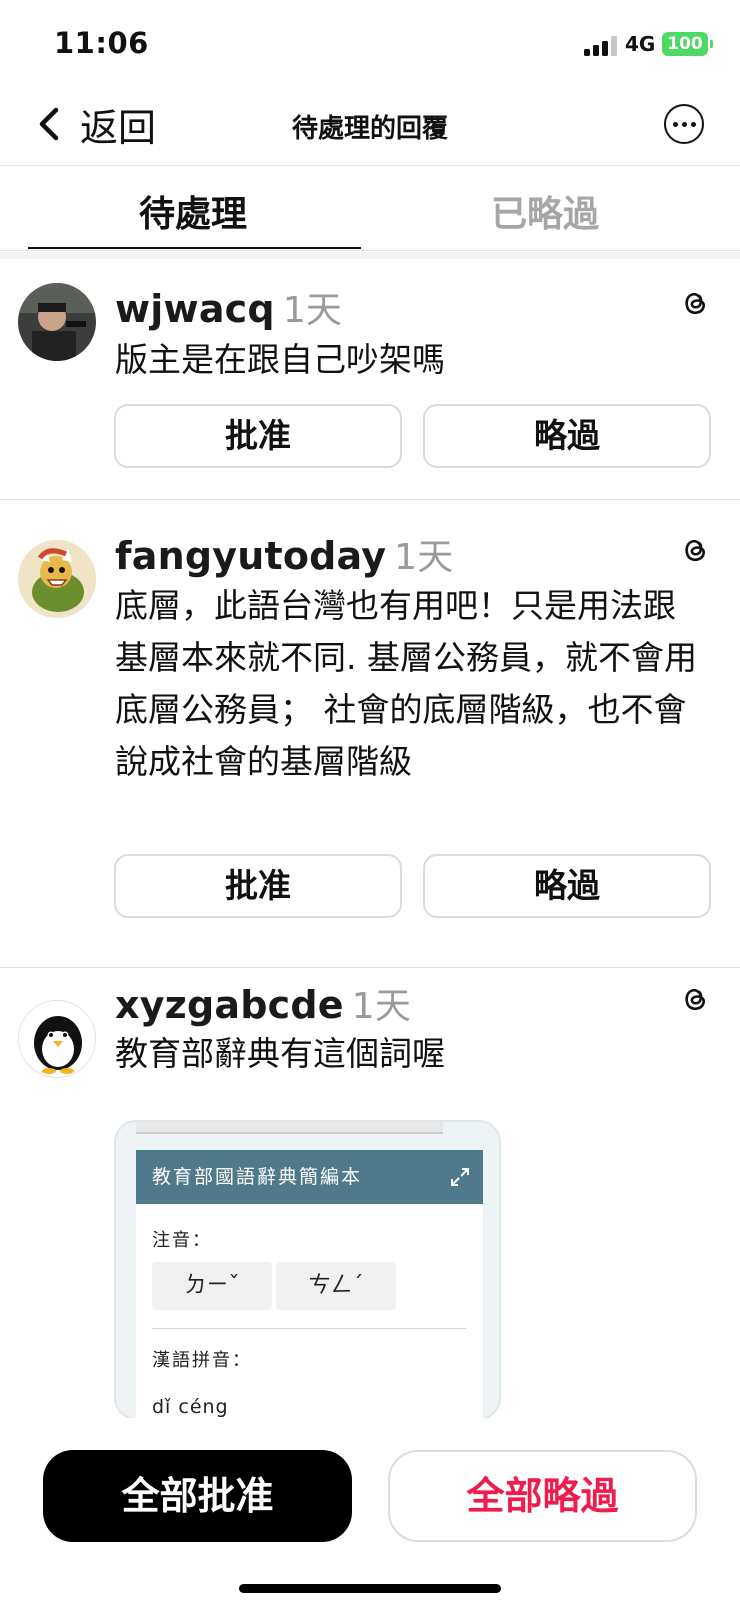  Describe the element at coordinates (190, 1407) in the screenshot. I see `pinyin-value: dǐ céng` at that location.